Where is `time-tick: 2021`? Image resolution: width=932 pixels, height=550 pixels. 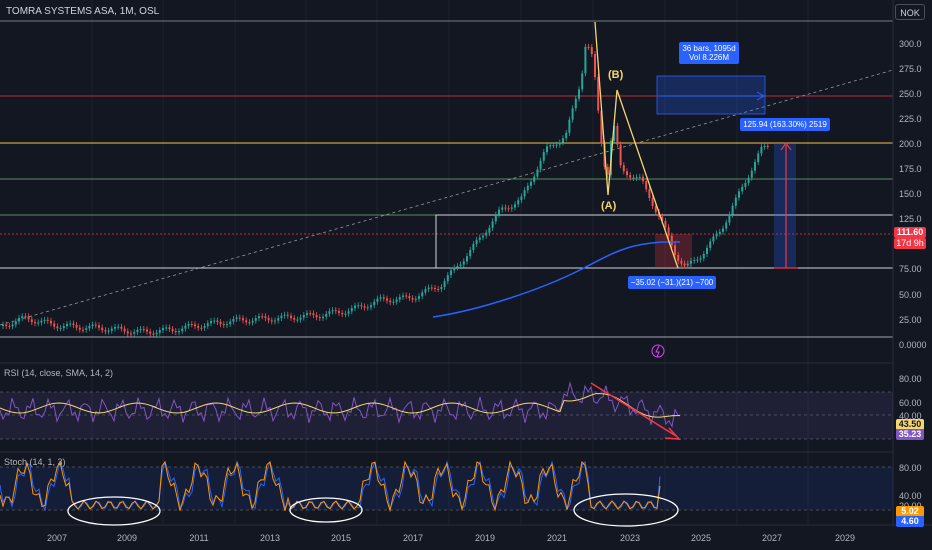
time-tick: 2021 is located at coordinates (557, 538).